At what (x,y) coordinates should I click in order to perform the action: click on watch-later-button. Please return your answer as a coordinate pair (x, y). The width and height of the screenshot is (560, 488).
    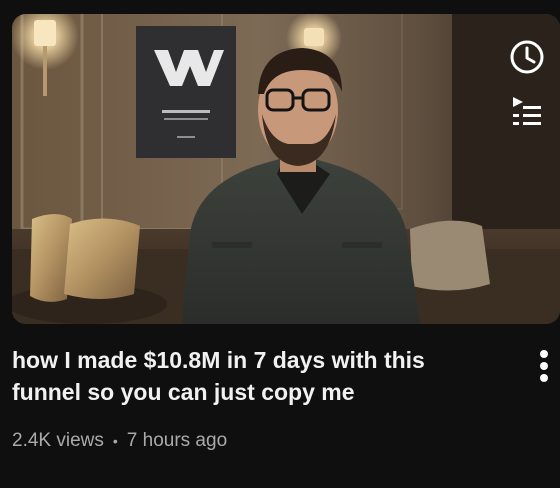
    Looking at the image, I should click on (527, 57).